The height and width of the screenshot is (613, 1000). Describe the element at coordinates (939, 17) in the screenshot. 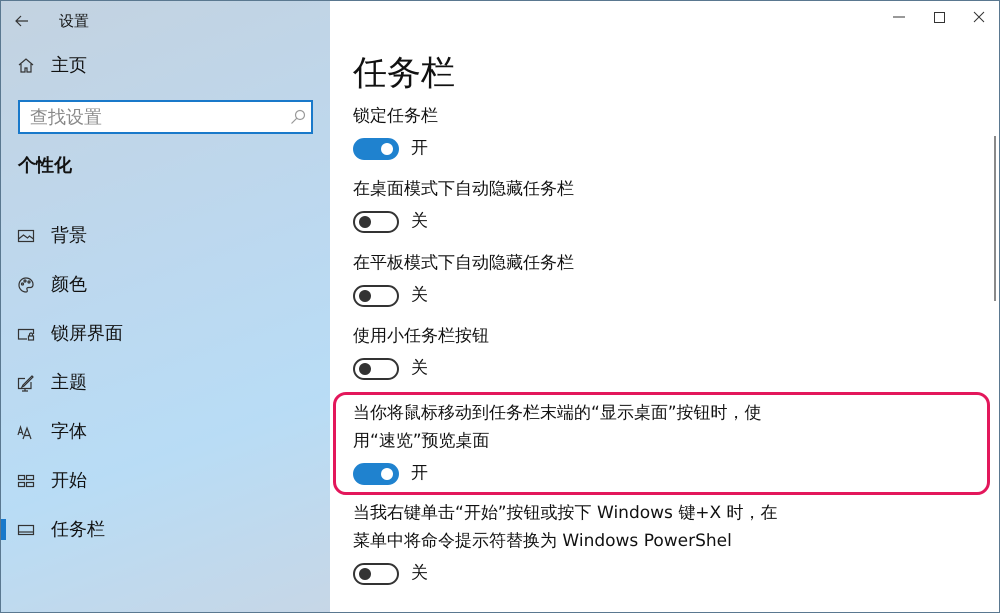

I see `maximize-icon` at that location.